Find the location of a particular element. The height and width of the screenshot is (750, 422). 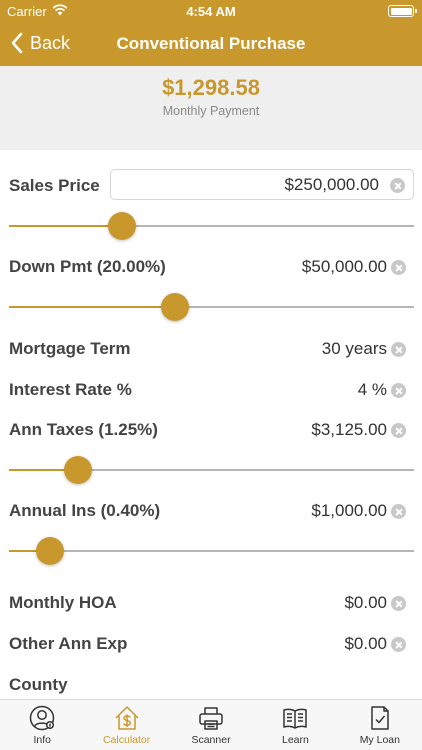

sales-price-row: Sales Price $250,000.00 is located at coordinates (211, 186).